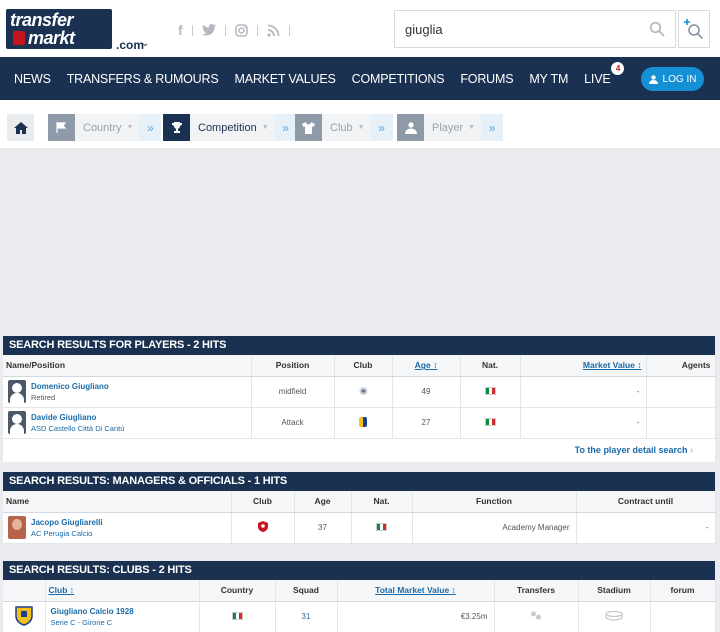 The image size is (720, 632). What do you see at coordinates (67, 533) in the screenshot?
I see `manager-club-link: AC Perugia Calcio` at bounding box center [67, 533].